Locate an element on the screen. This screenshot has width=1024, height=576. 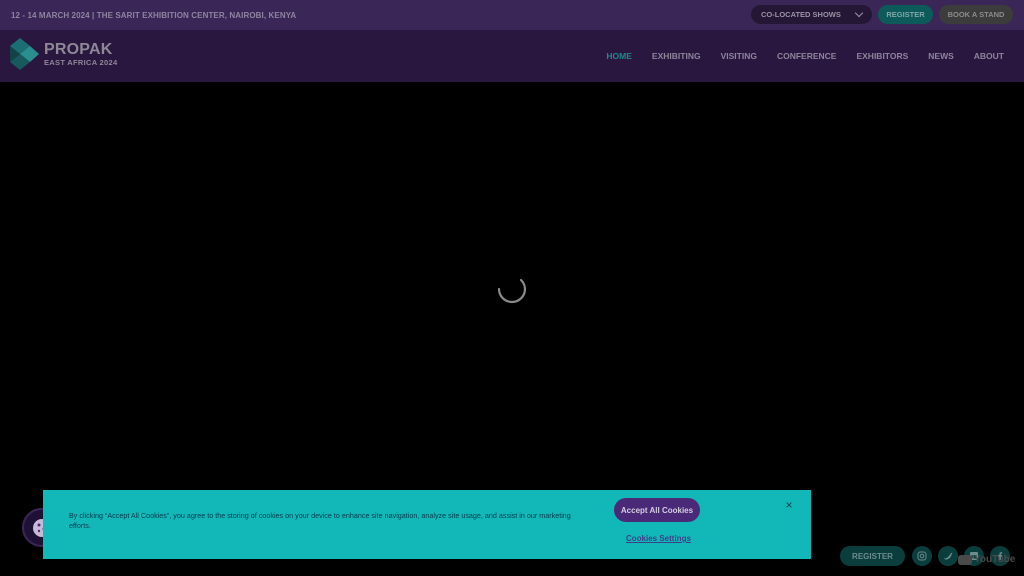
colocated-shows-dropdown: CO-LOCATED SHOWS is located at coordinates (811, 14).